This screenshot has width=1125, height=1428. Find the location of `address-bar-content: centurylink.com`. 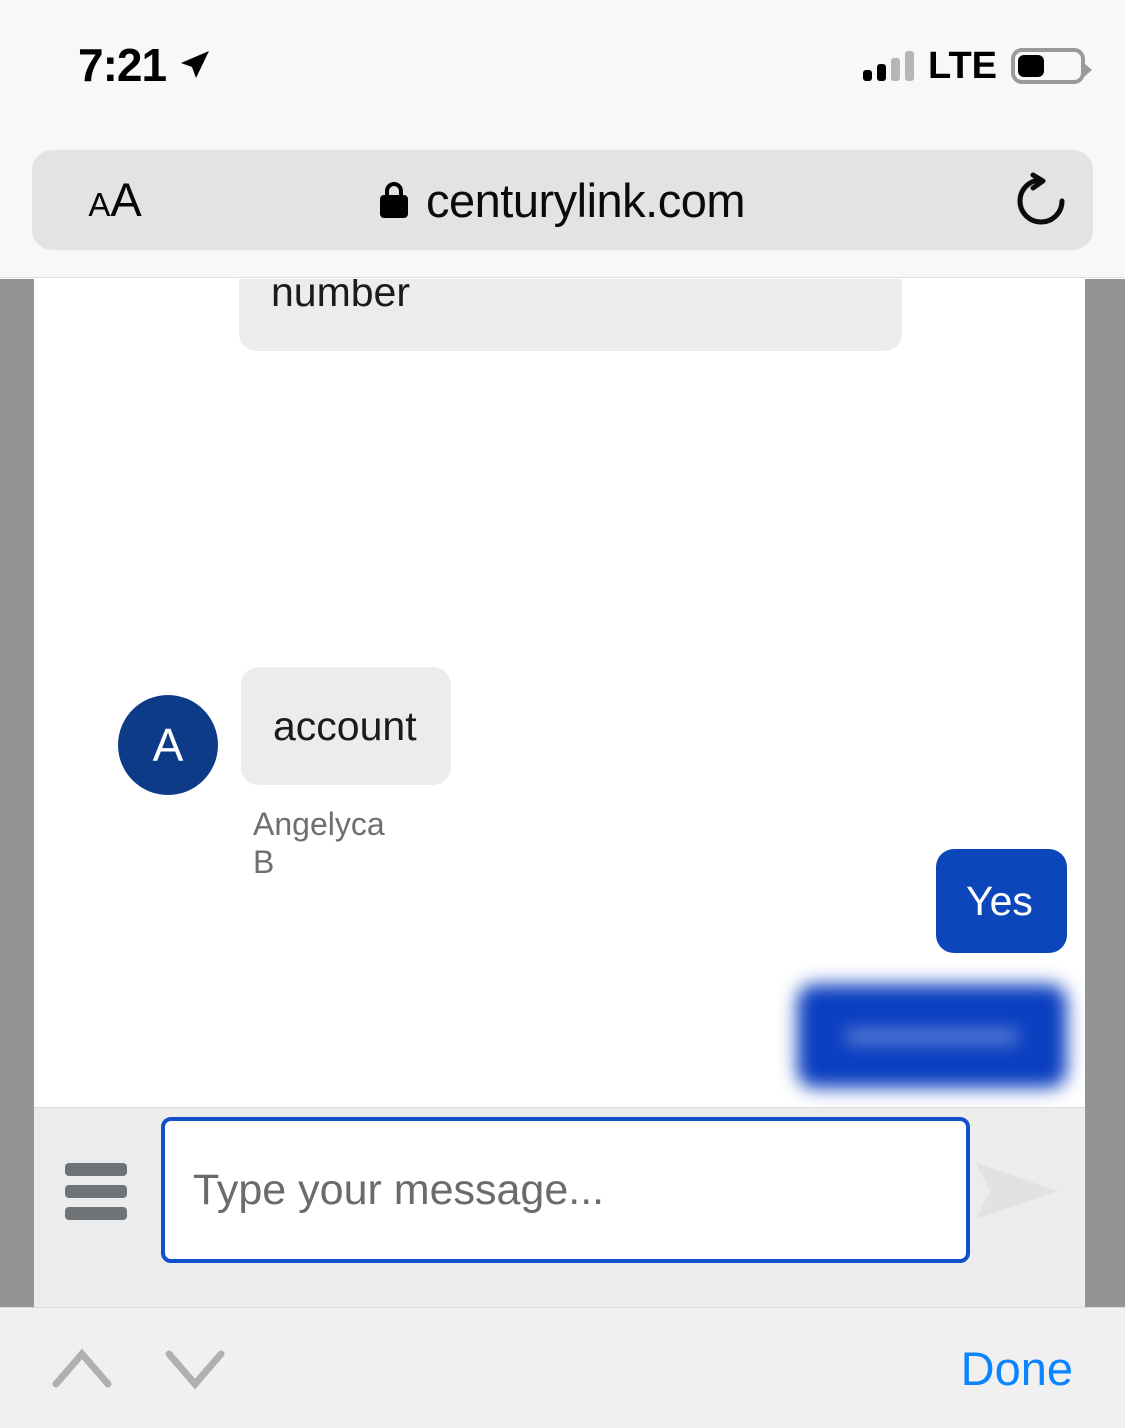

address-bar-content: centurylink.com is located at coordinates (562, 200).